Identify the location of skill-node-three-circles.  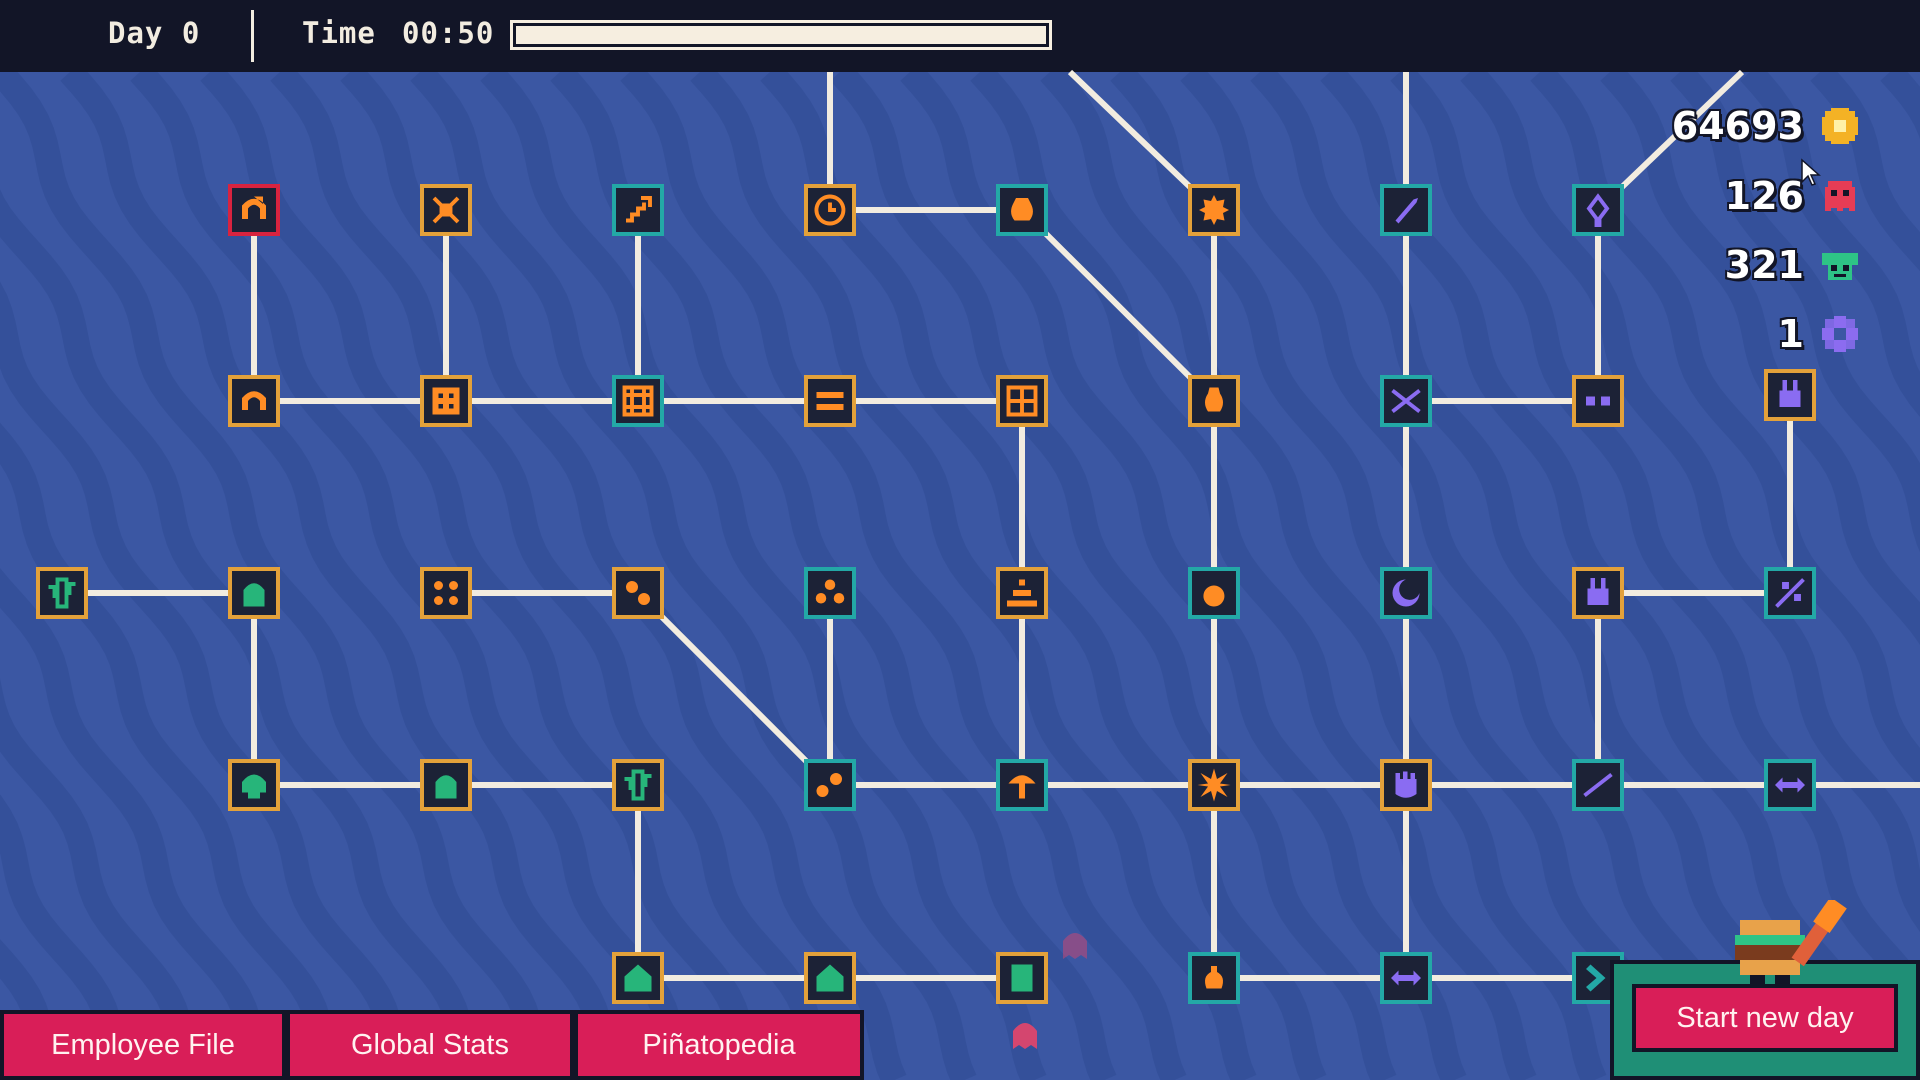
(830, 593).